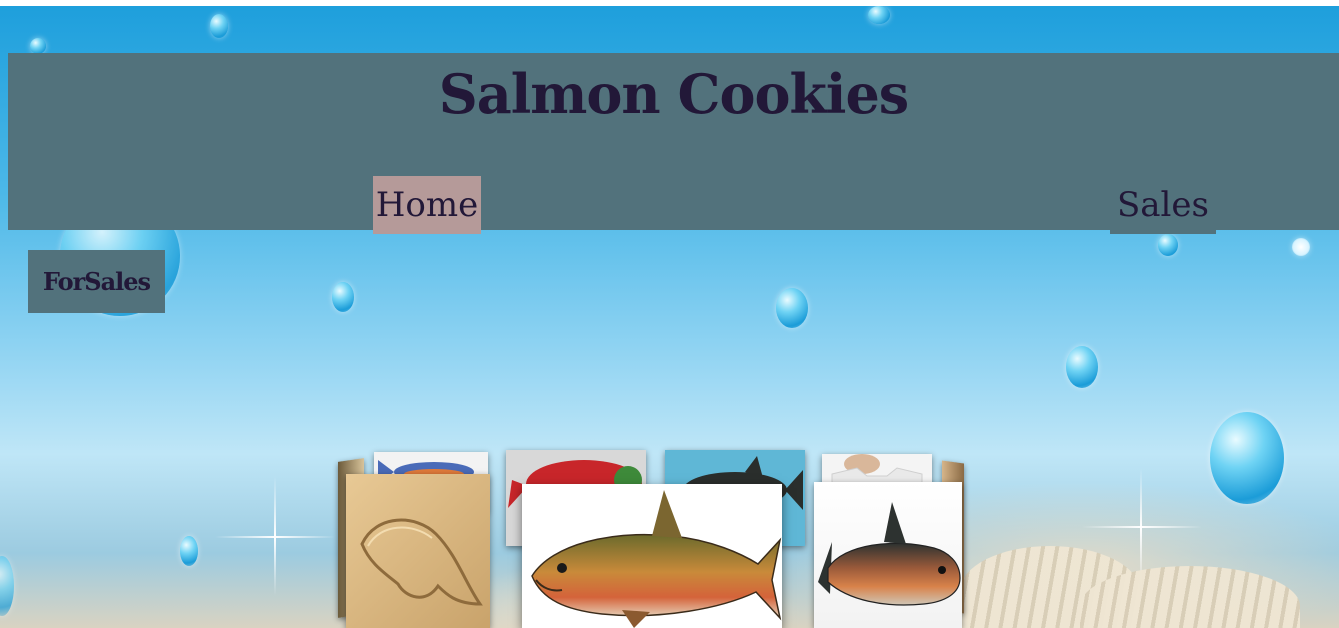  Describe the element at coordinates (1163, 205) in the screenshot. I see `nav-sales-link: Sales` at that location.